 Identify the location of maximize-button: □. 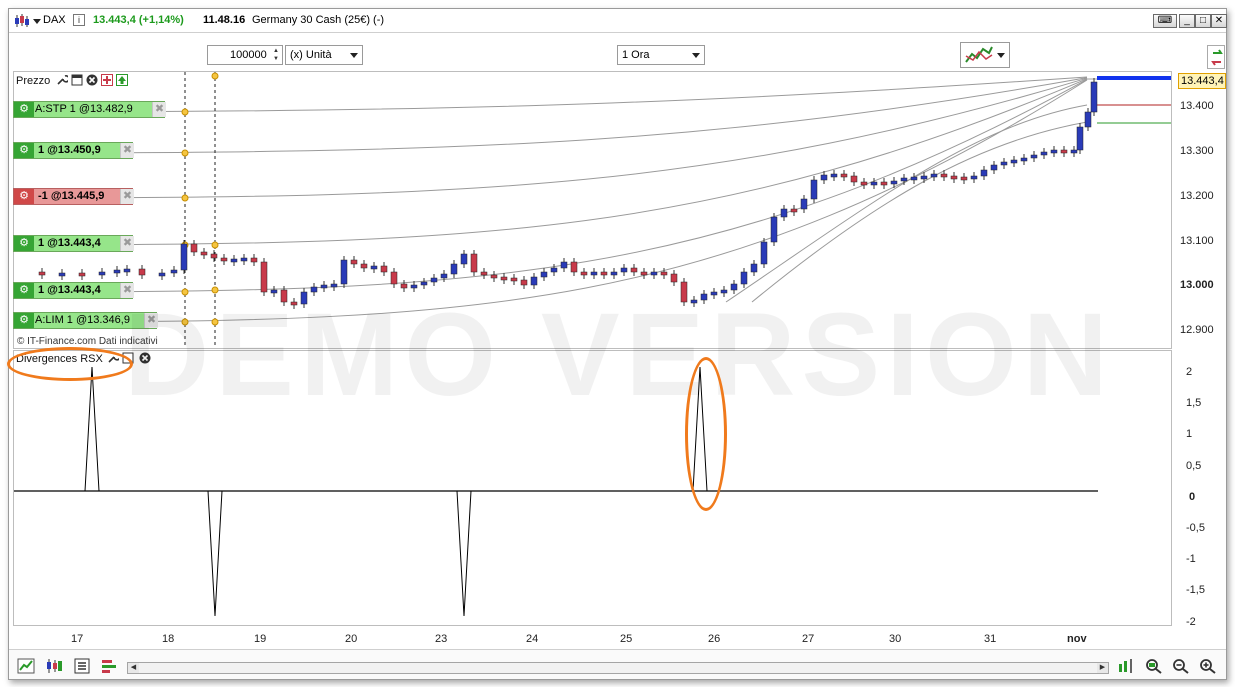
(1203, 21).